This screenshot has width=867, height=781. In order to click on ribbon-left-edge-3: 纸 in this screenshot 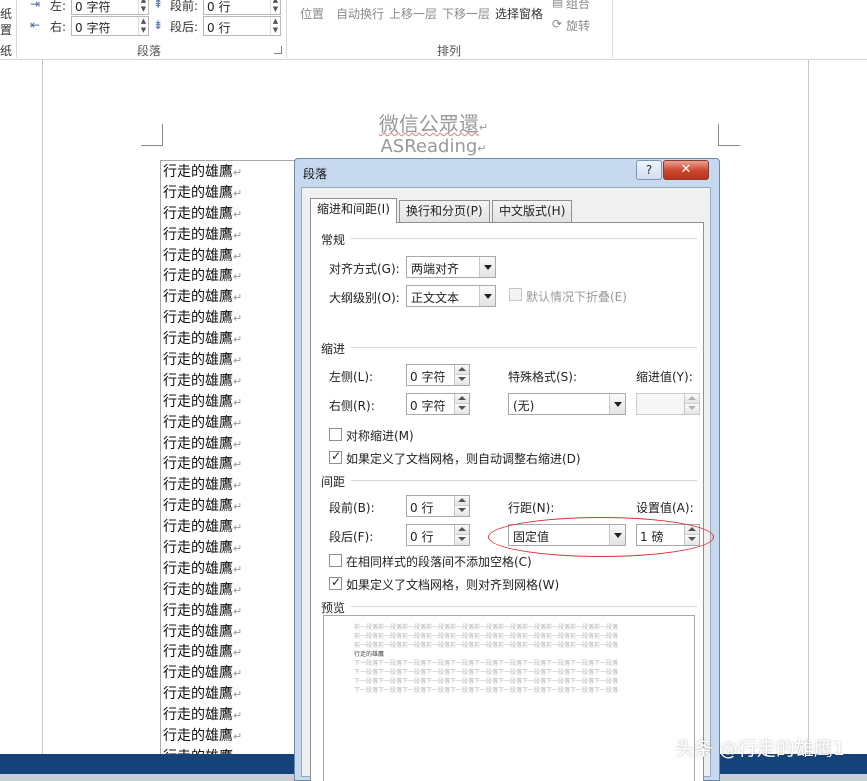, I will do `click(6, 50)`.